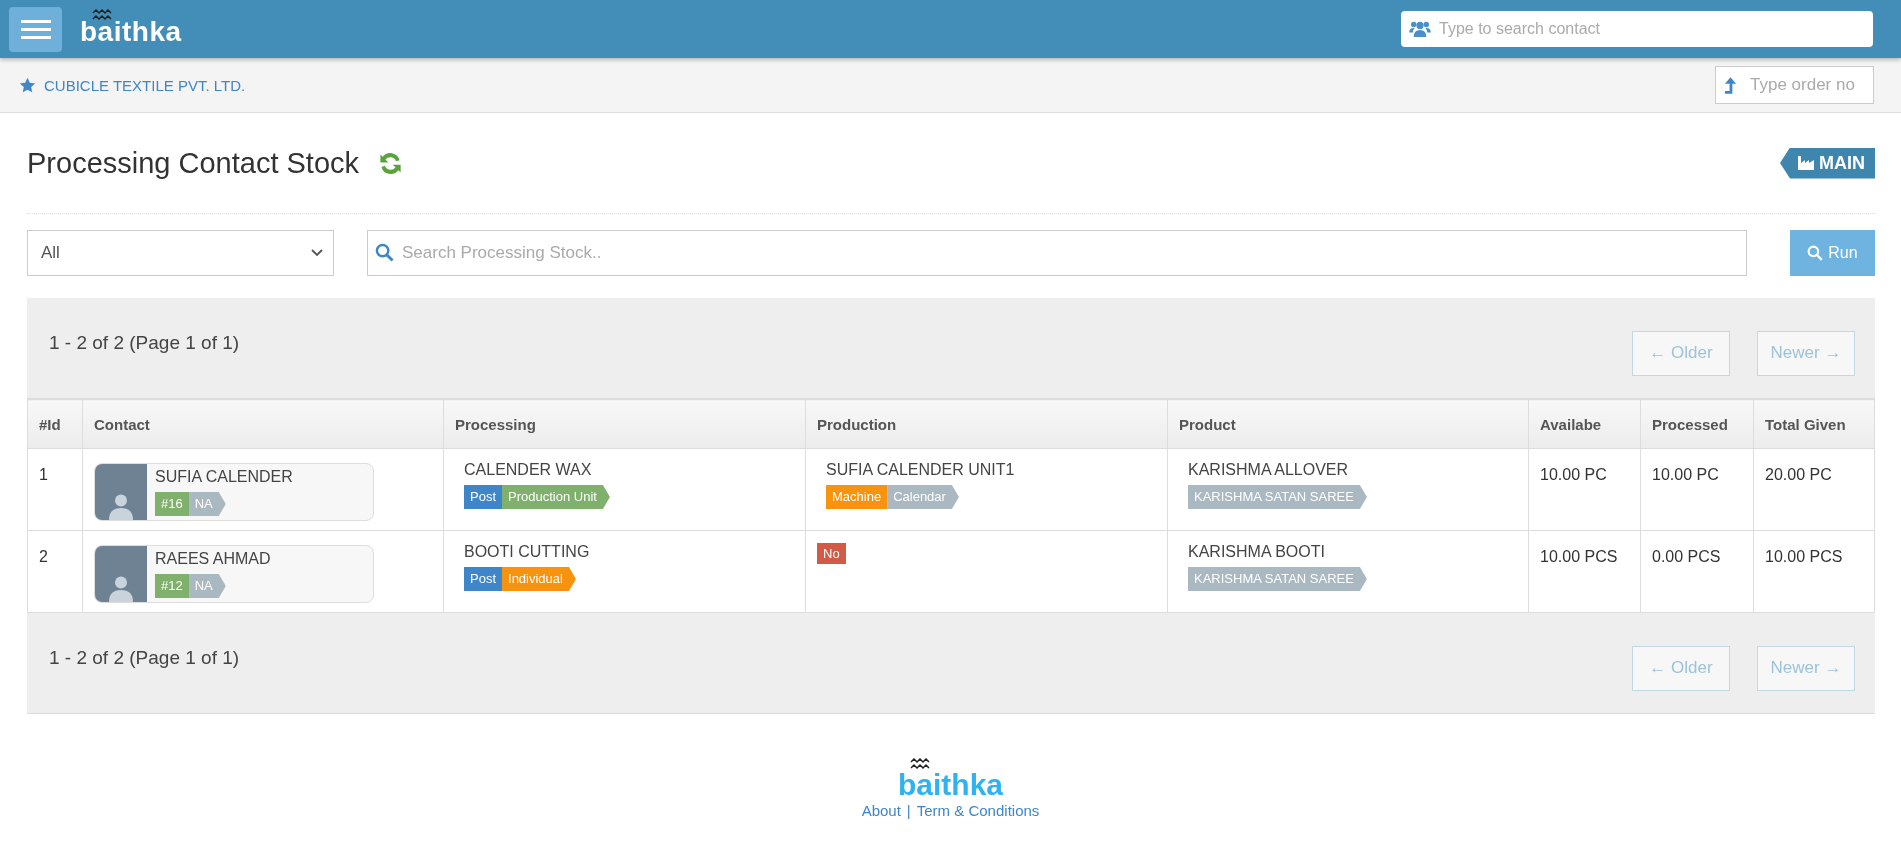  What do you see at coordinates (131, 29) in the screenshot?
I see `logo: baithka` at bounding box center [131, 29].